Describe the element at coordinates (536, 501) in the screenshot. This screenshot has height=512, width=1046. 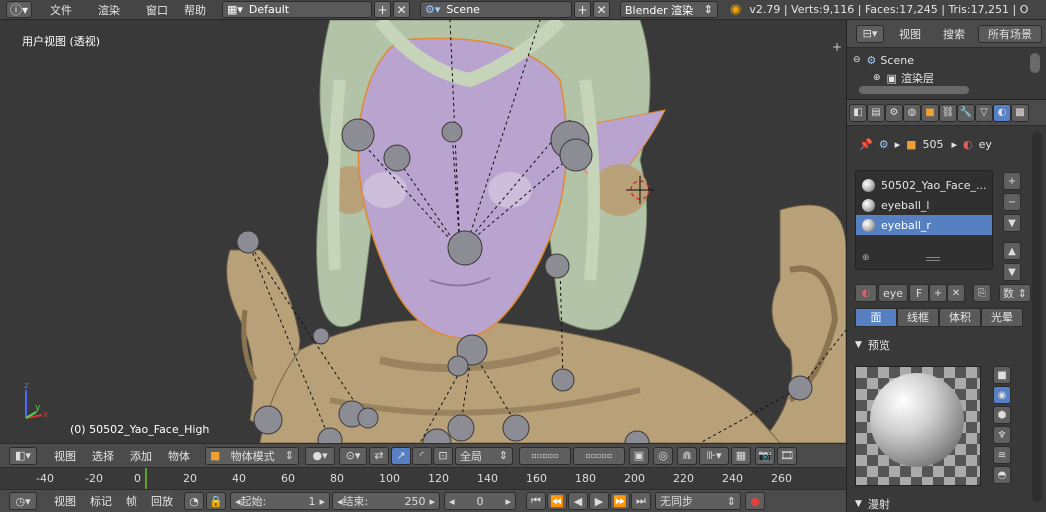
I see `jump-start-button: ⏮` at that location.